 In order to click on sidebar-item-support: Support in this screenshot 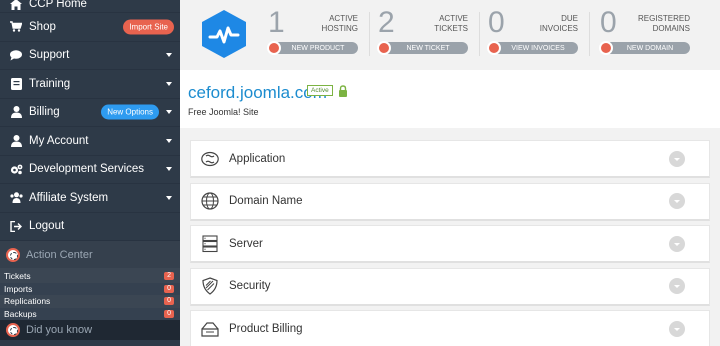, I will do `click(90, 56)`.